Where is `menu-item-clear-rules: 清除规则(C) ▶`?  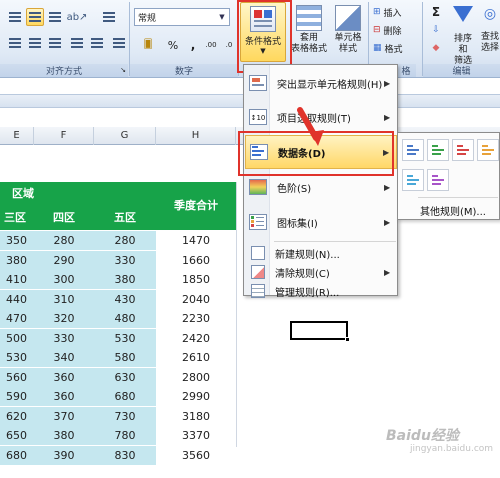 menu-item-clear-rules: 清除规则(C) ▶ is located at coordinates (321, 272).